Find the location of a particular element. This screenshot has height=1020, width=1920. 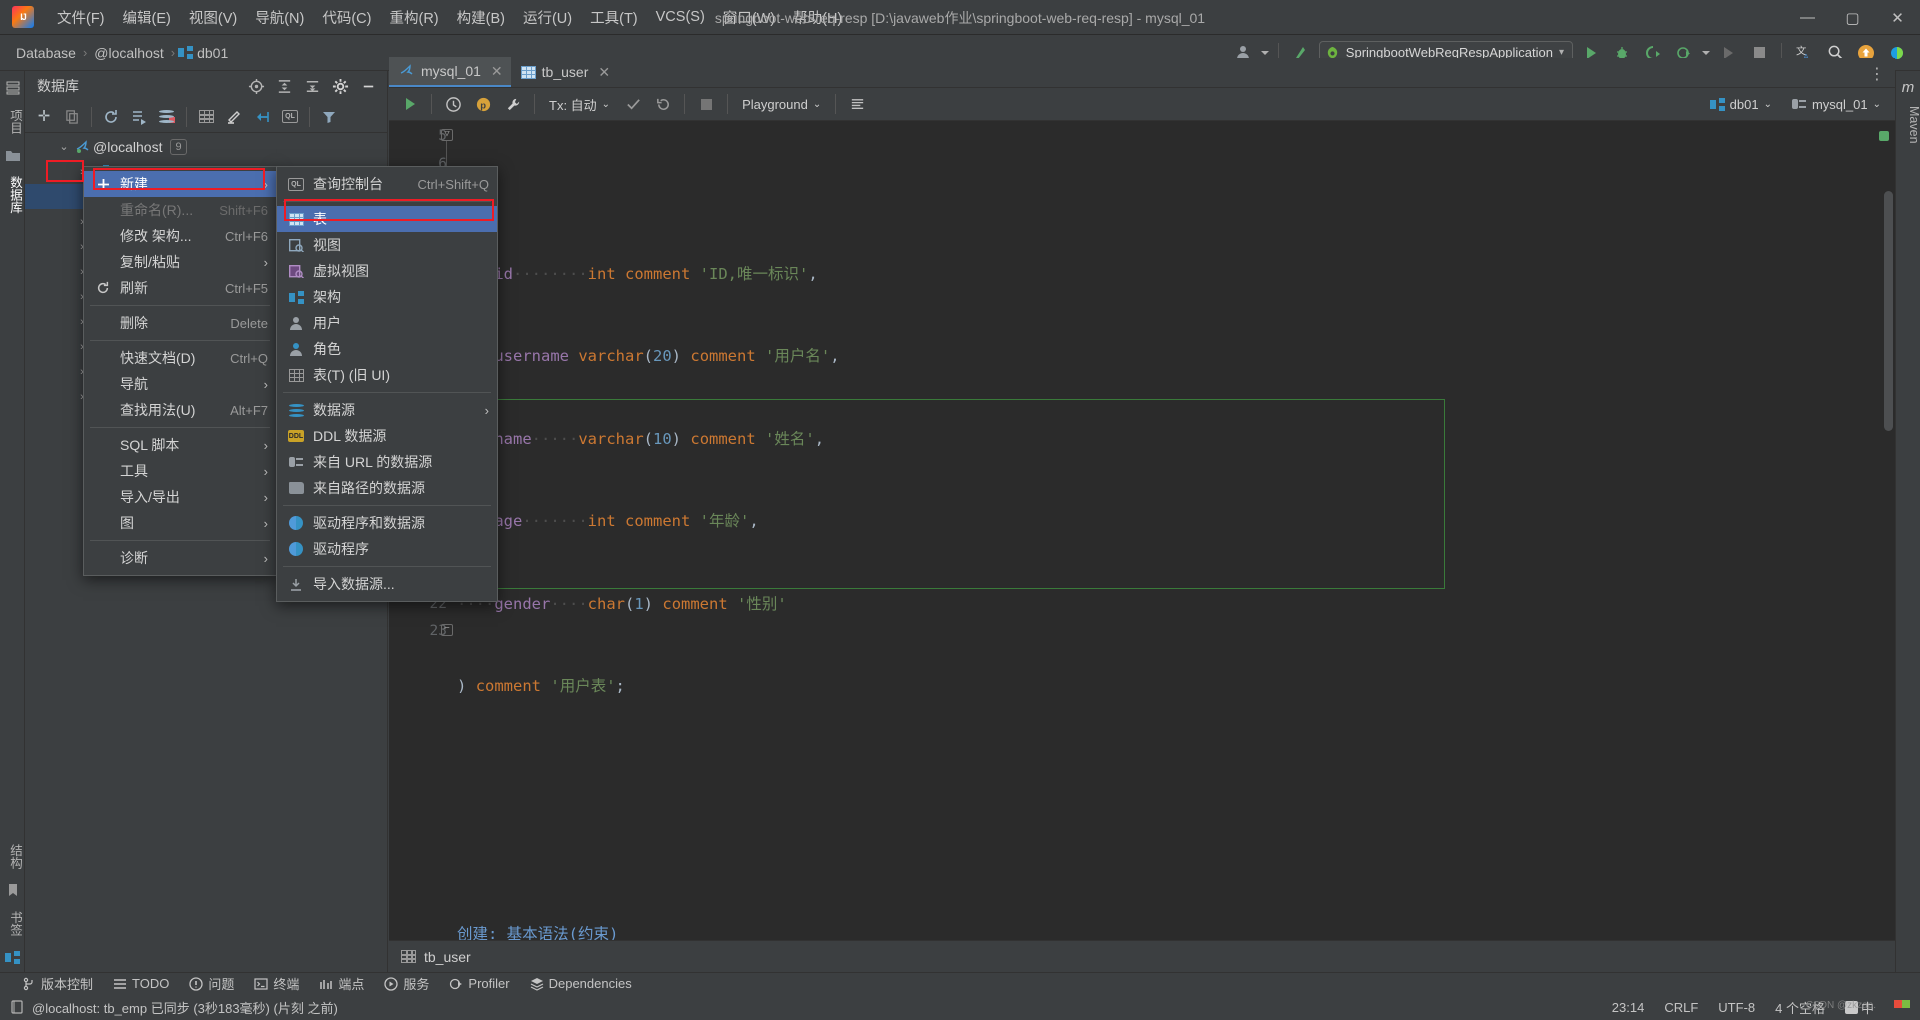

toolwindow-todo: TODO is located at coordinates (141, 983).